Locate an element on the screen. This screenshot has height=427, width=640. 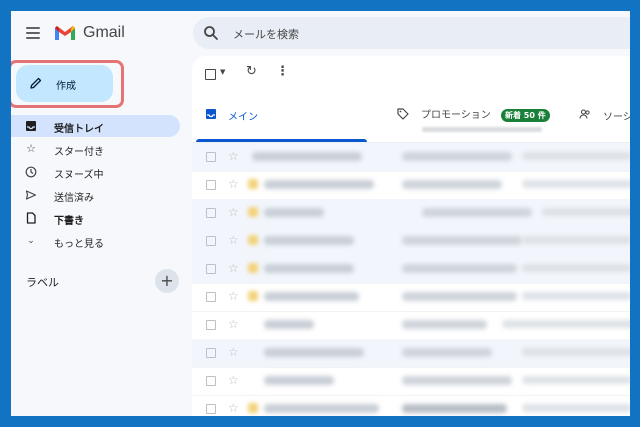
search-icon is located at coordinates (211, 33).